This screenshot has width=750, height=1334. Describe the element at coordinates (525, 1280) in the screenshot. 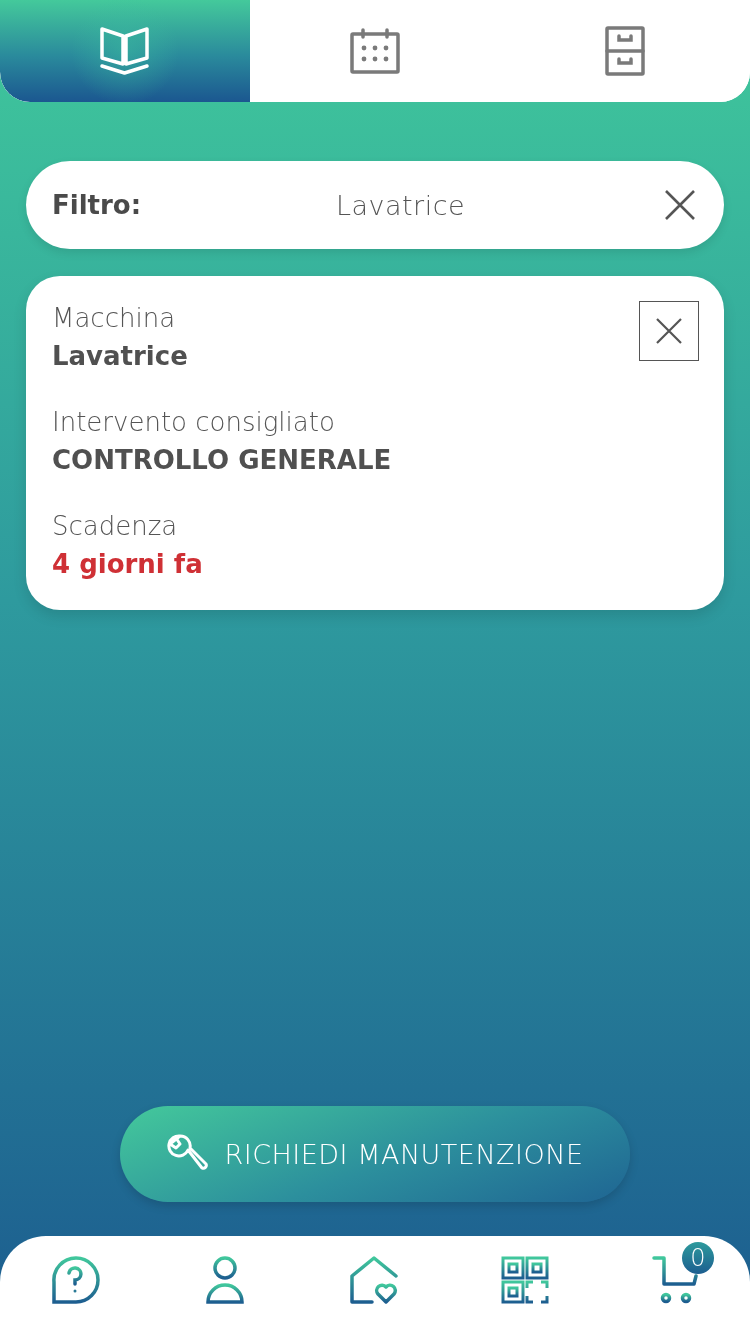

I see `qr-code-icon` at that location.